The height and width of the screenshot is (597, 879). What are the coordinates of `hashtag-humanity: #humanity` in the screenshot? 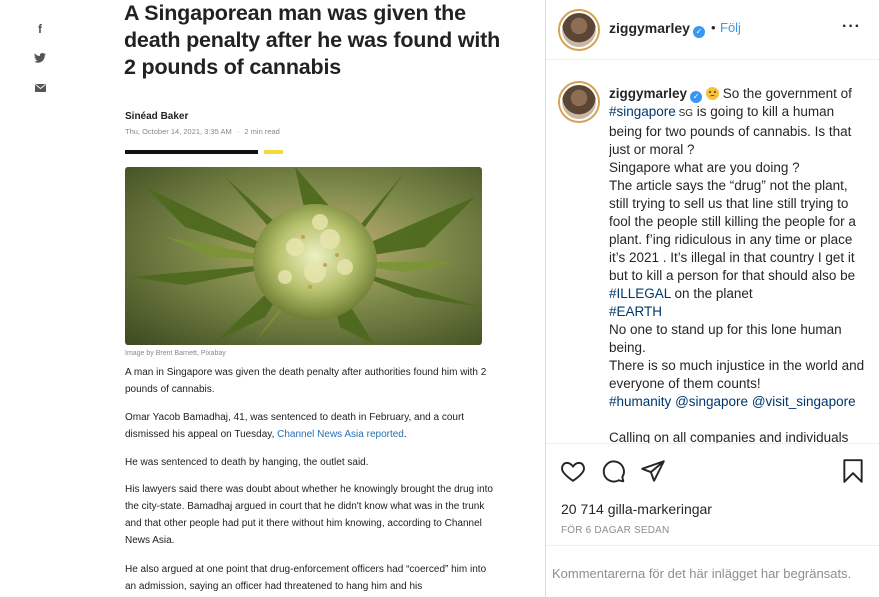 It's located at (640, 401).